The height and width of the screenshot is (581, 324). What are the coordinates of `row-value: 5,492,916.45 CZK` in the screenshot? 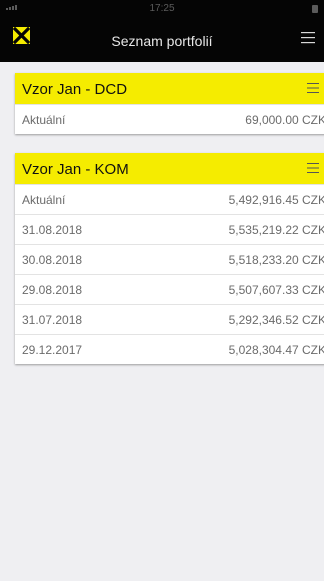 It's located at (276, 200).